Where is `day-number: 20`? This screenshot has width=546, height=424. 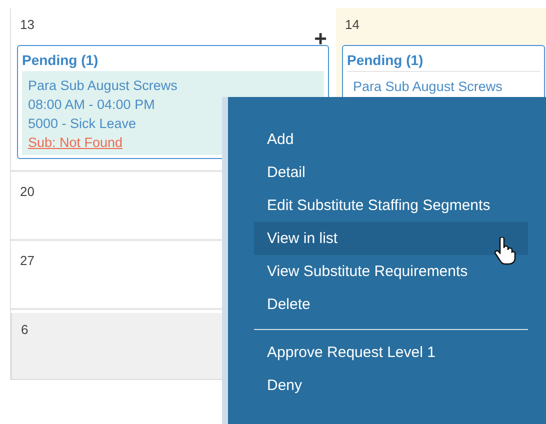
day-number: 20 is located at coordinates (26, 191).